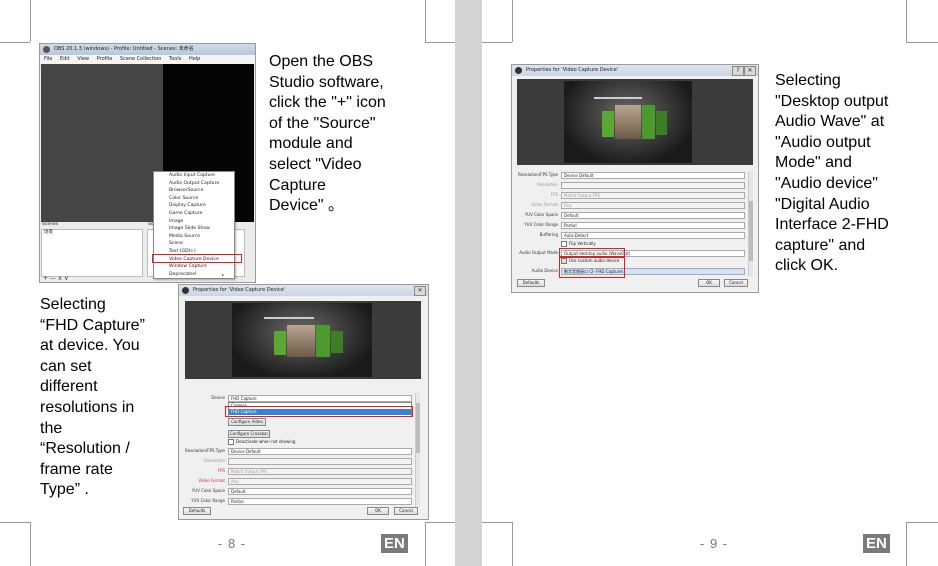 The width and height of the screenshot is (938, 566). What do you see at coordinates (194, 237) in the screenshot?
I see `menu-item-media-source: Media Source` at bounding box center [194, 237].